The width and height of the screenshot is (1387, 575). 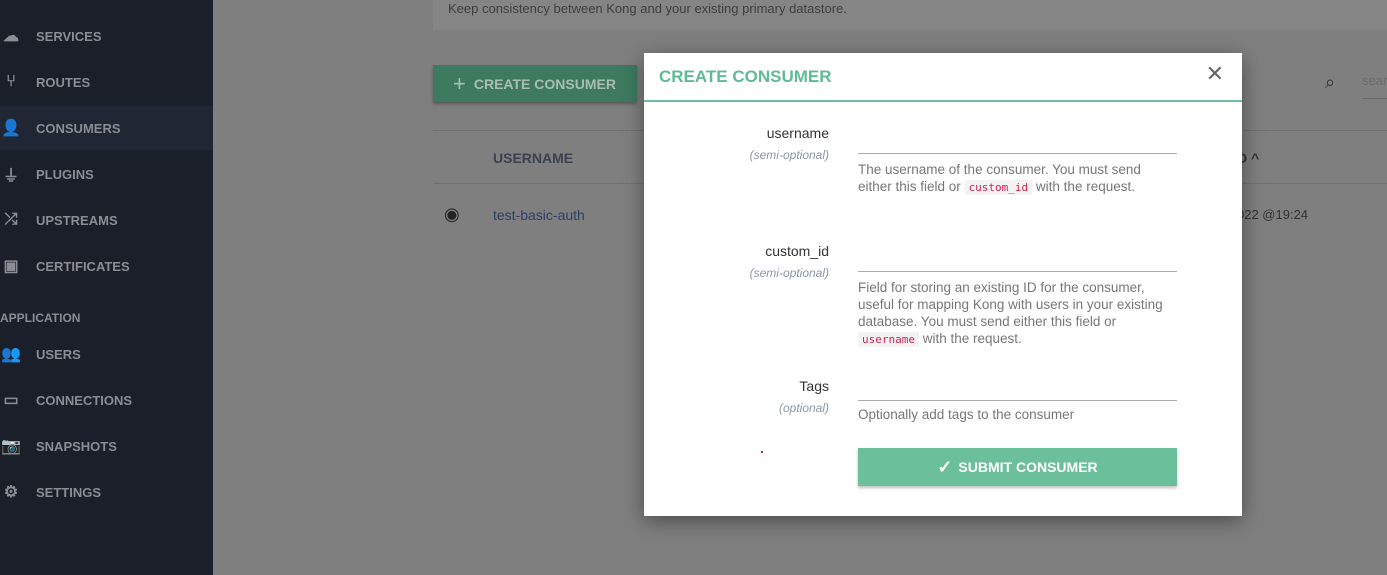 I want to click on search-icon: ⌕, so click(x=1330, y=82).